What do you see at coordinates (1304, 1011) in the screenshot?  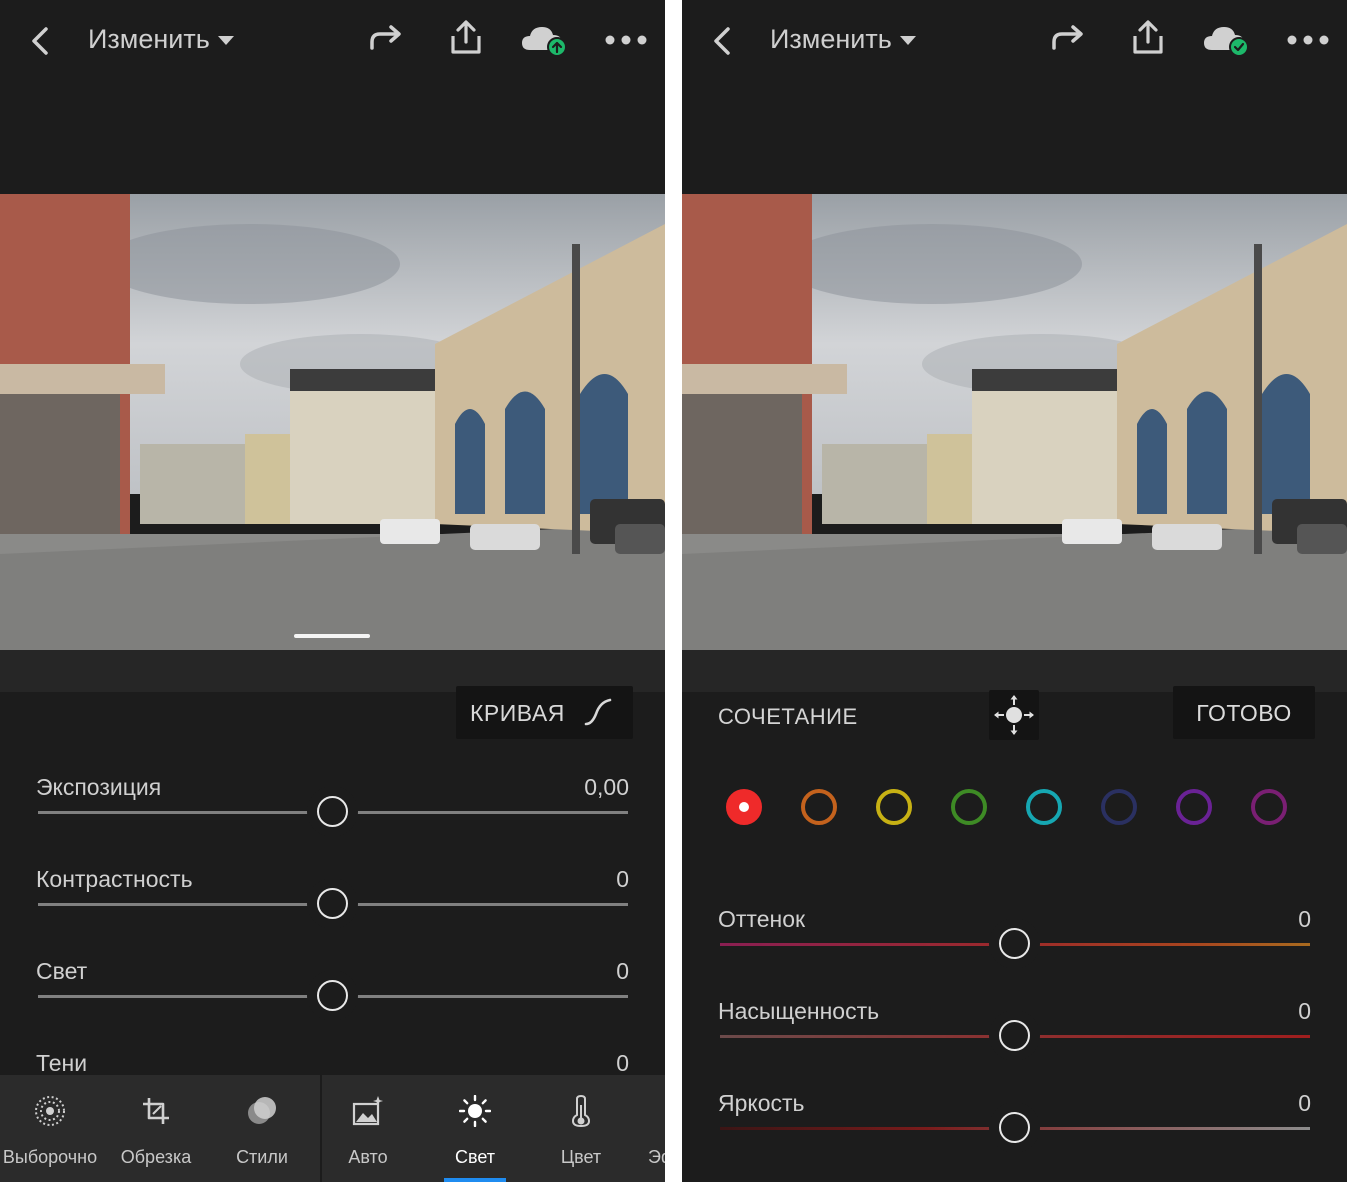 I see `saturation-value: 0` at bounding box center [1304, 1011].